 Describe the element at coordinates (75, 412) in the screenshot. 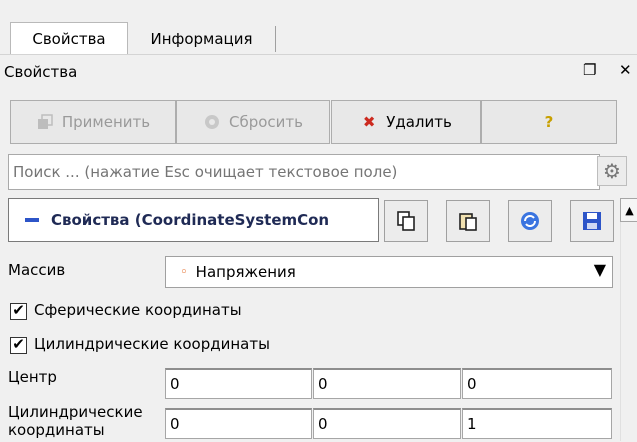

I see `cyl-coords-label-line1: Цилиндрические` at that location.